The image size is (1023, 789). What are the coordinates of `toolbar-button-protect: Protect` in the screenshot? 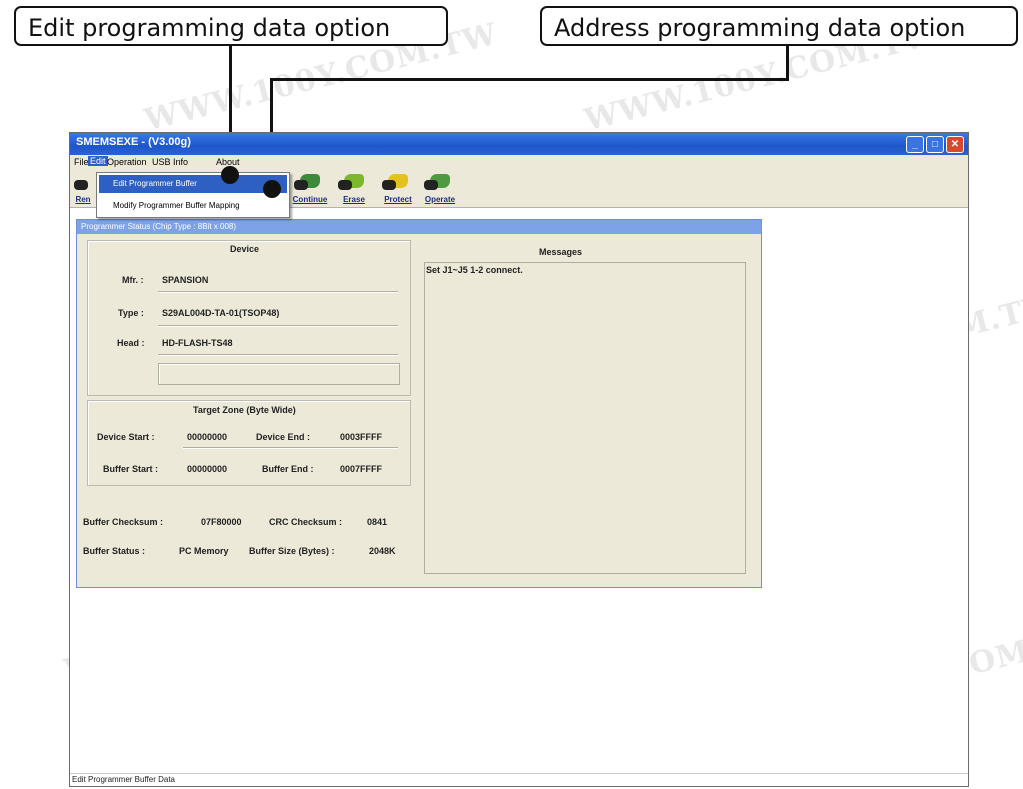 It's located at (398, 188).